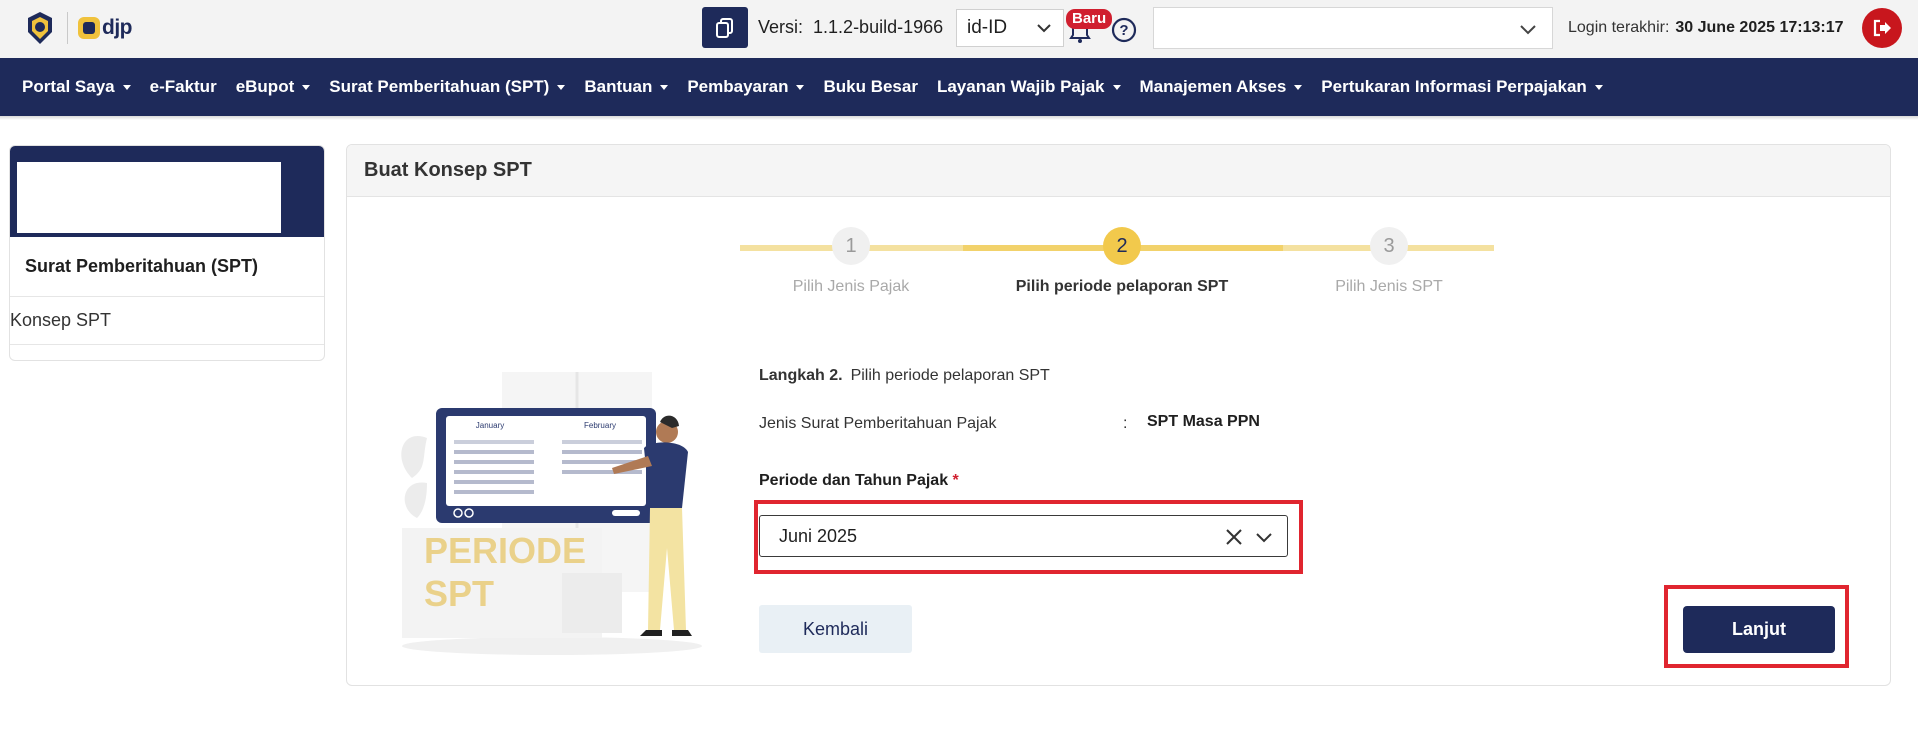 The height and width of the screenshot is (732, 1918). Describe the element at coordinates (117, 27) in the screenshot. I see `djp-logo-text: djp` at that location.